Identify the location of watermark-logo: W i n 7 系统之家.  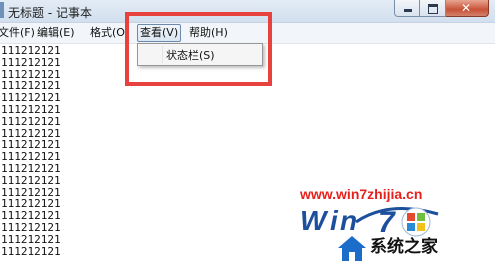
(369, 233).